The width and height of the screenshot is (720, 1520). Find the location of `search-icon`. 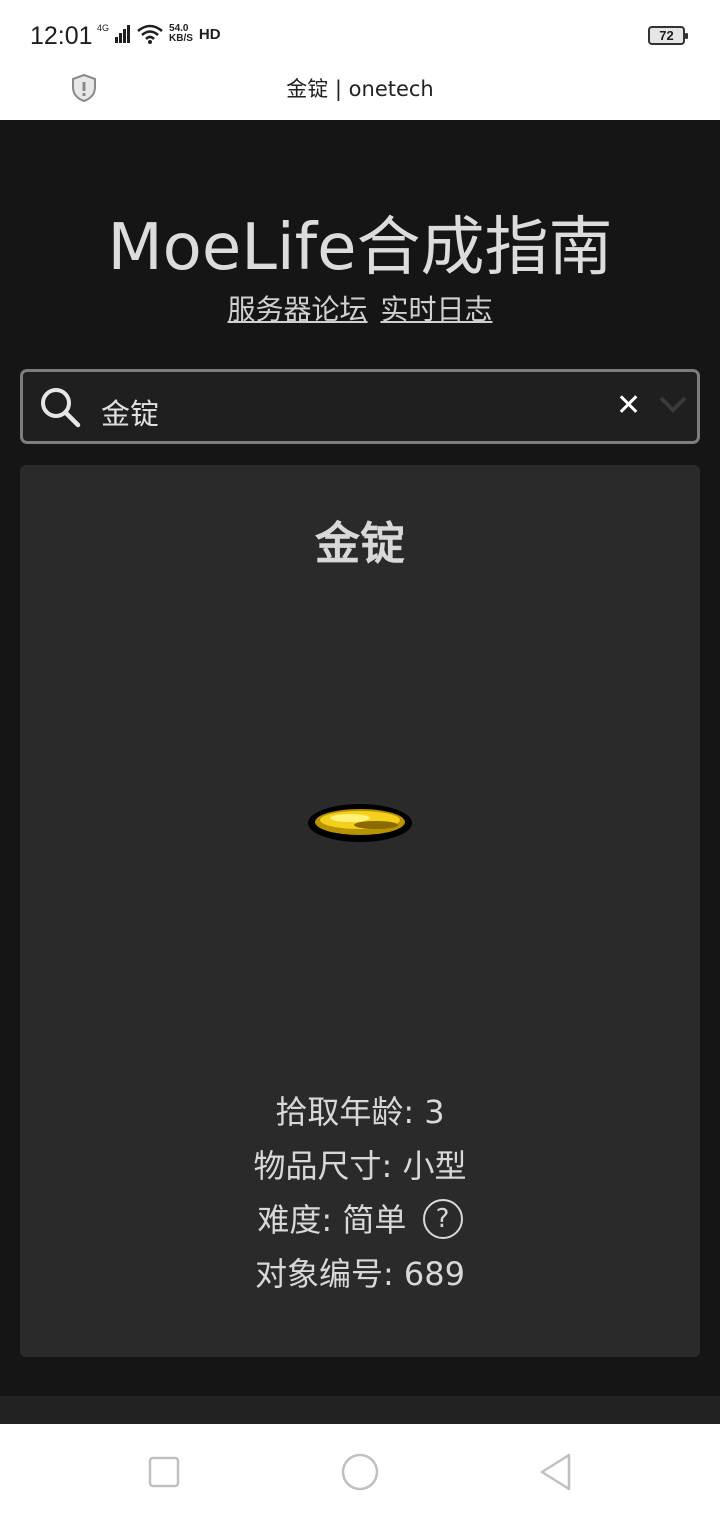

search-icon is located at coordinates (61, 408).